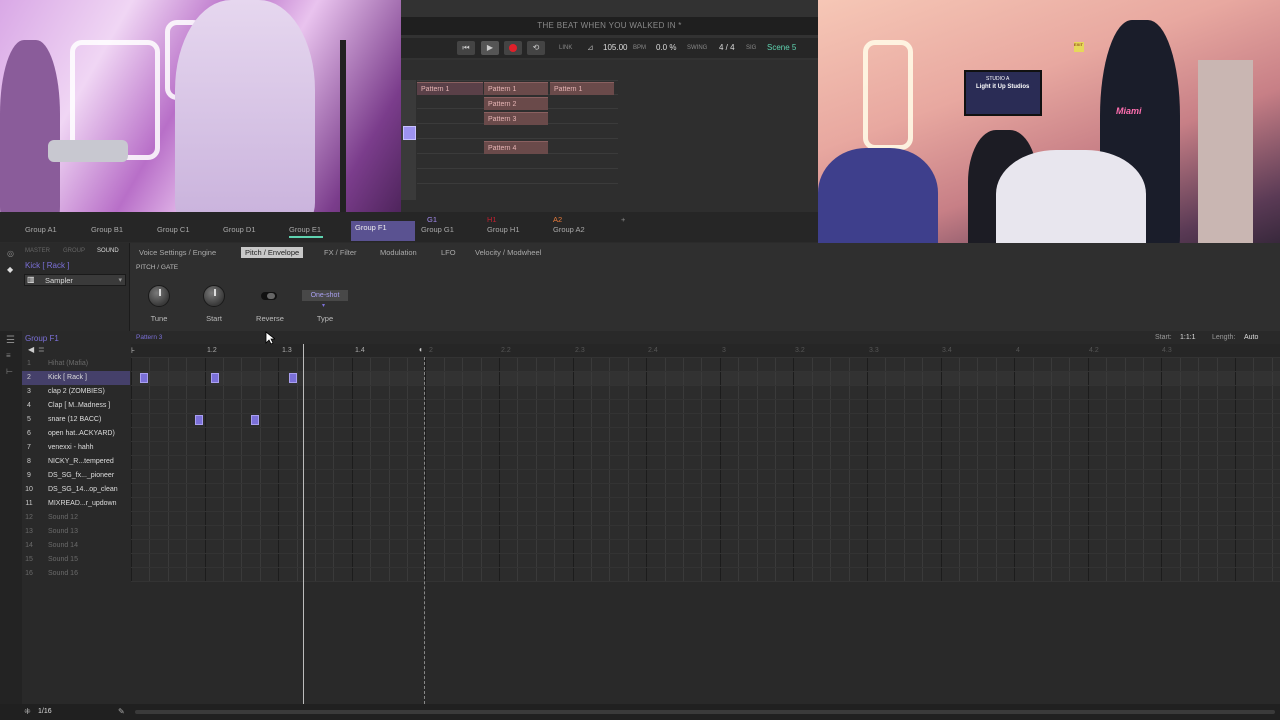  Describe the element at coordinates (565, 48) in the screenshot. I see `link-label: LINK` at that location.